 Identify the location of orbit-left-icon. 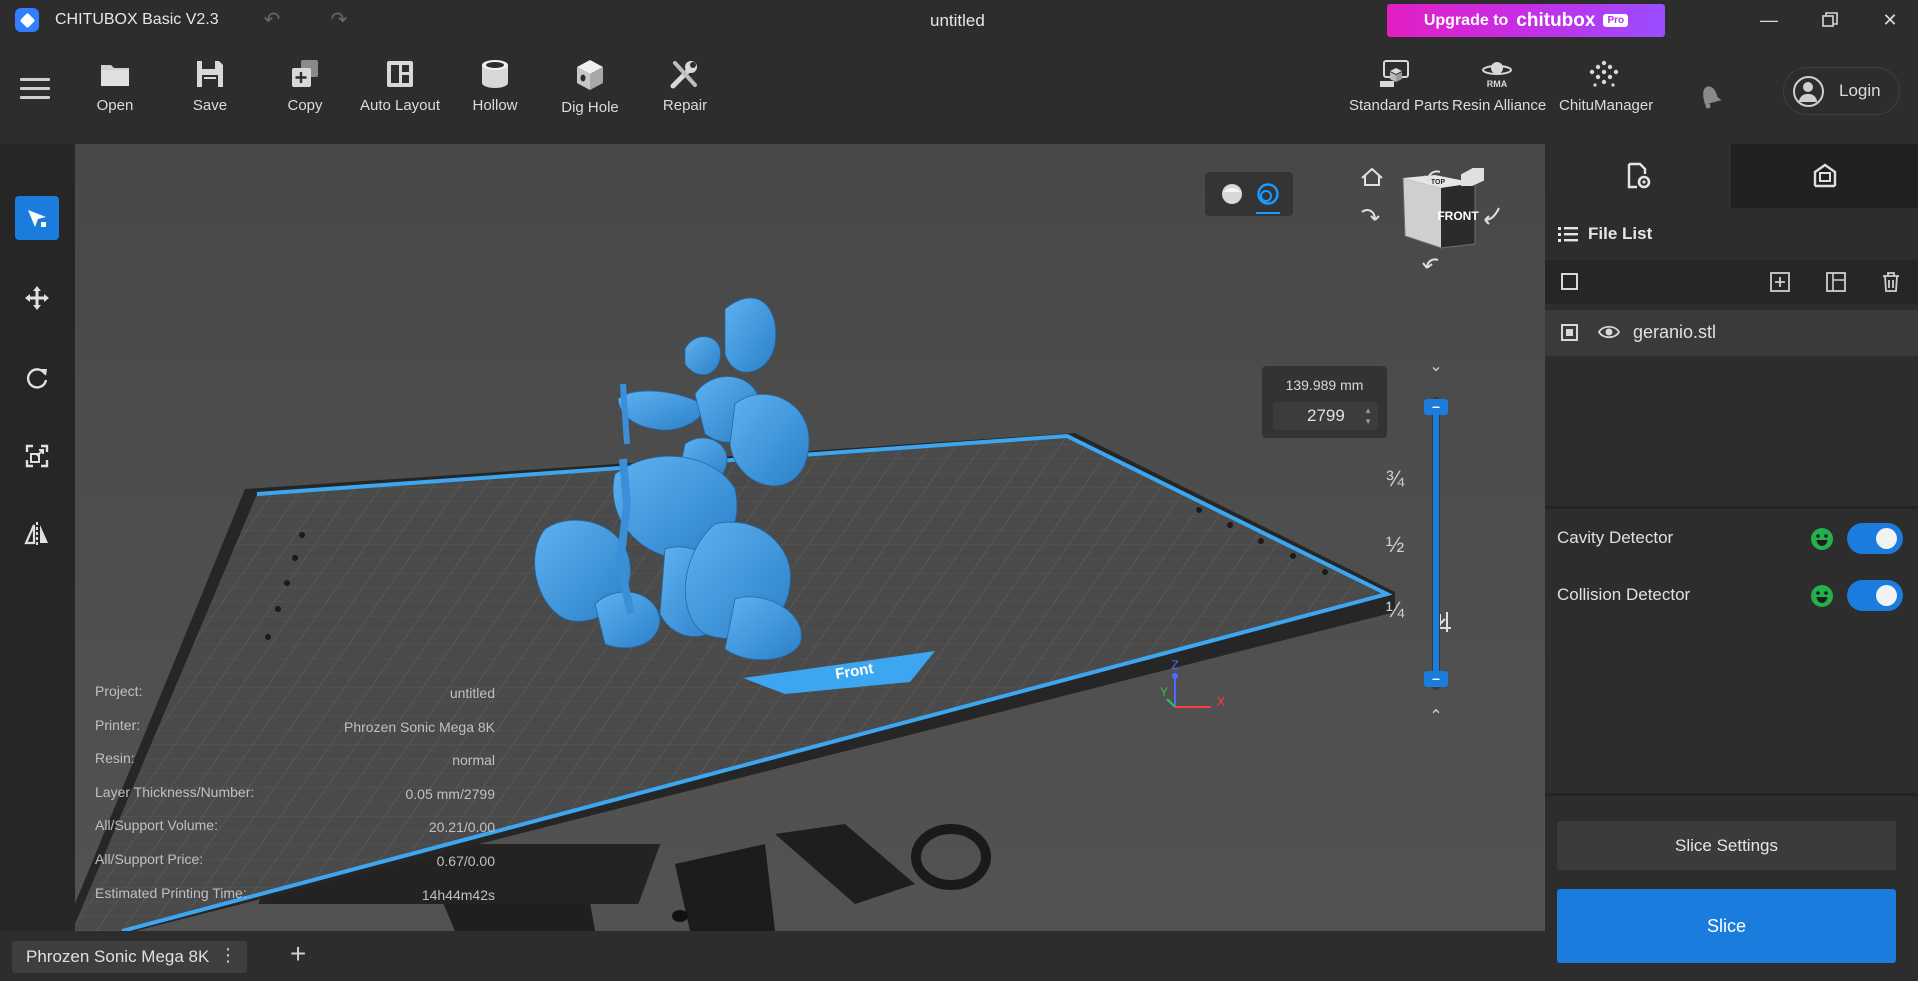
(1370, 215).